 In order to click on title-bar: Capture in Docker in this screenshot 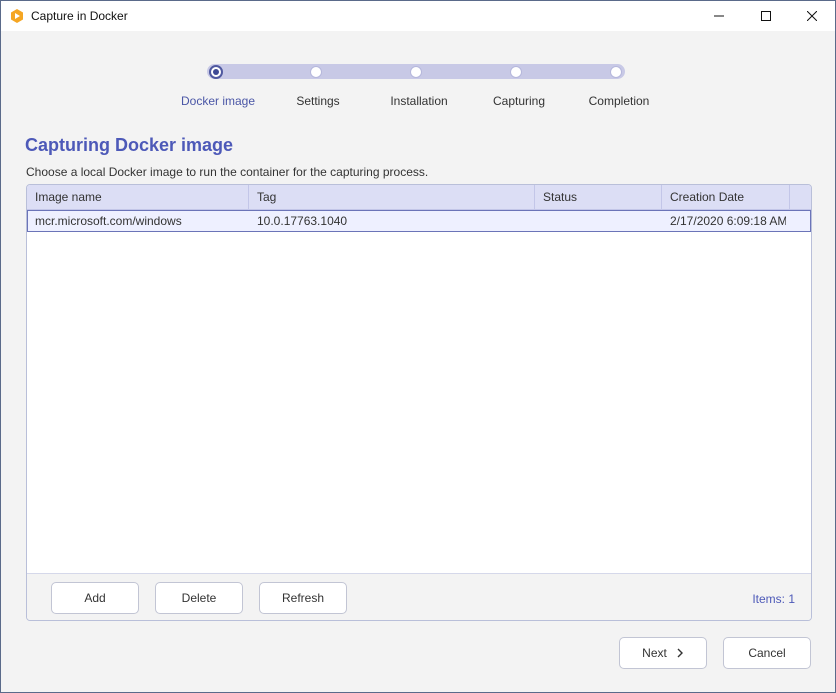, I will do `click(418, 16)`.